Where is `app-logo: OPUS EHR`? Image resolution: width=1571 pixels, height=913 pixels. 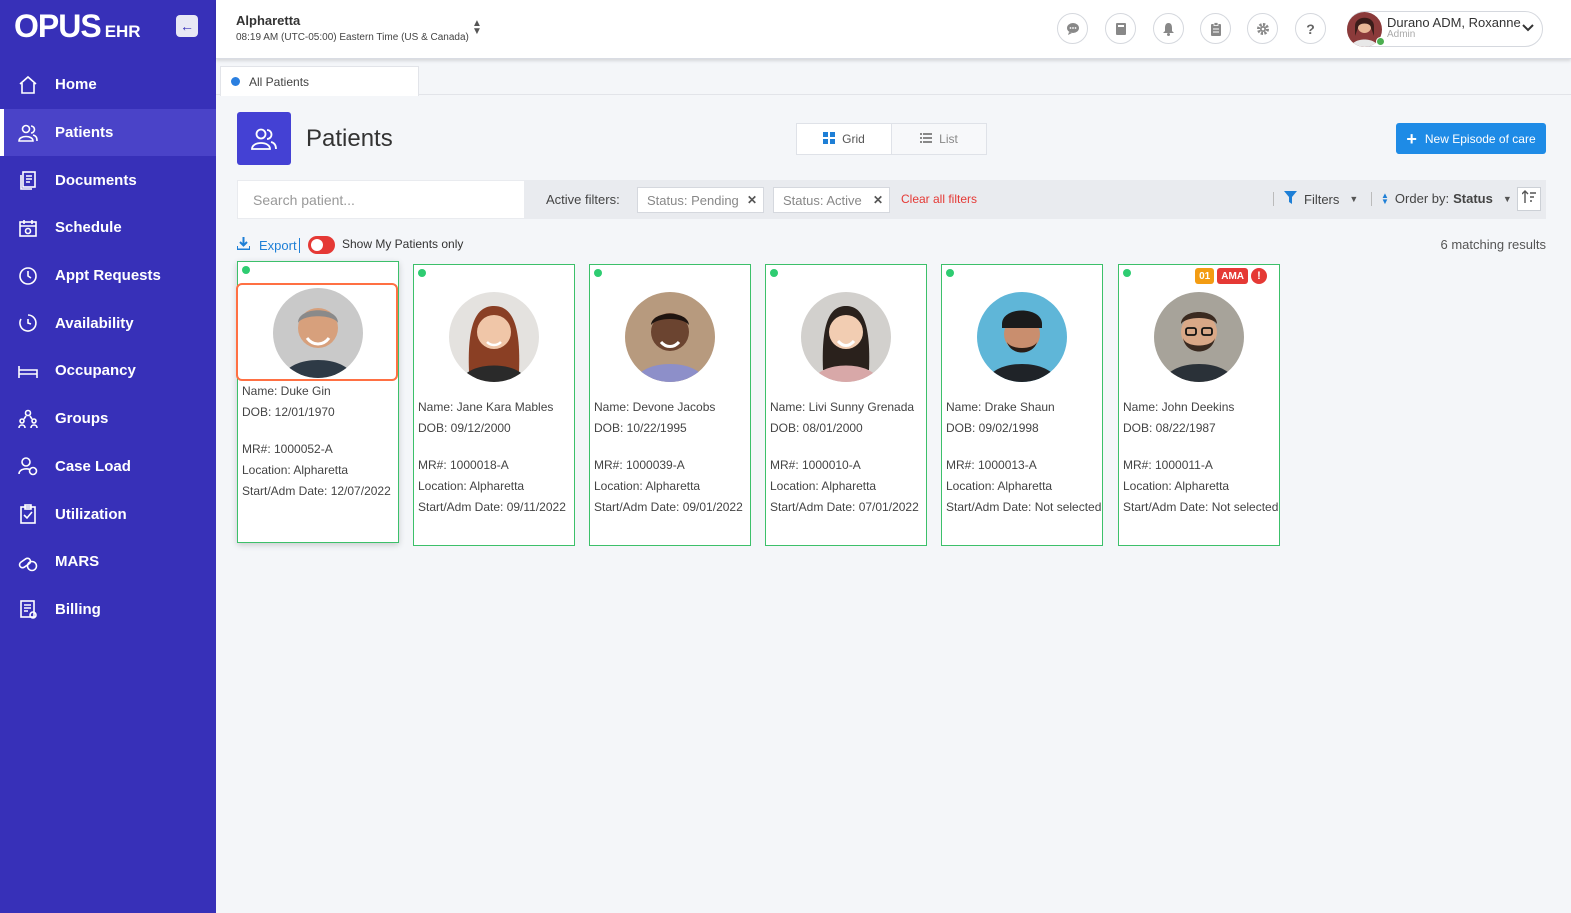
app-logo: OPUS EHR is located at coordinates (77, 28).